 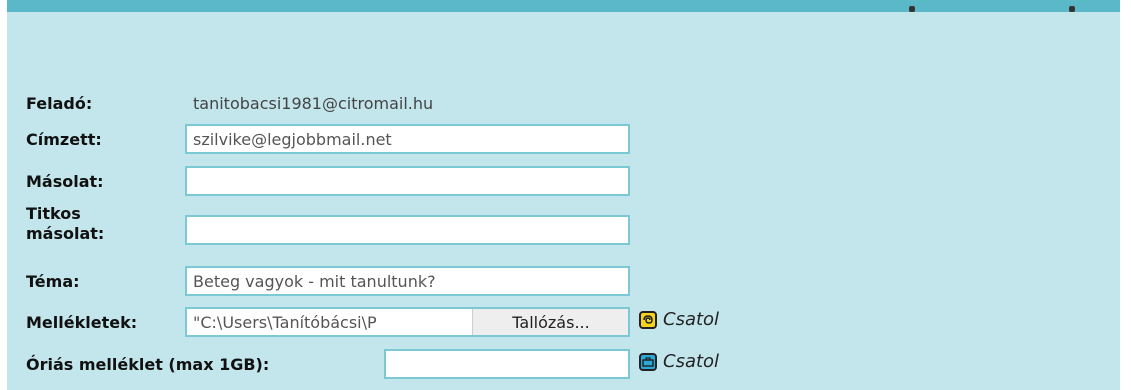 I want to click on sender-value-wrap: tanitobacsi1981@citromail.hu, so click(x=313, y=103).